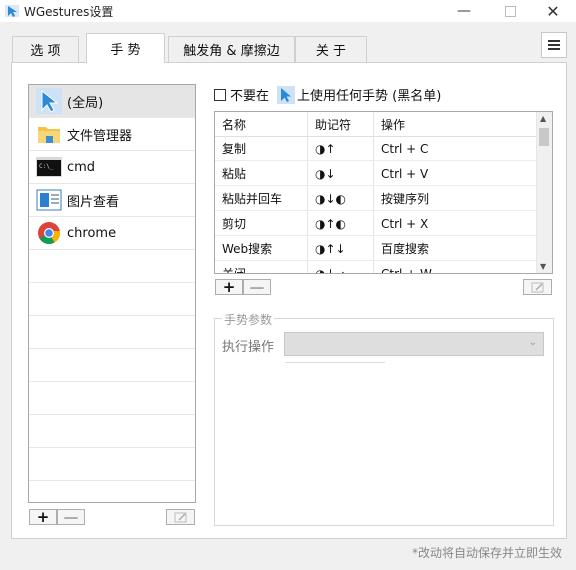  What do you see at coordinates (544, 192) in the screenshot?
I see `table-scrollbar: ▲ ▼` at bounding box center [544, 192].